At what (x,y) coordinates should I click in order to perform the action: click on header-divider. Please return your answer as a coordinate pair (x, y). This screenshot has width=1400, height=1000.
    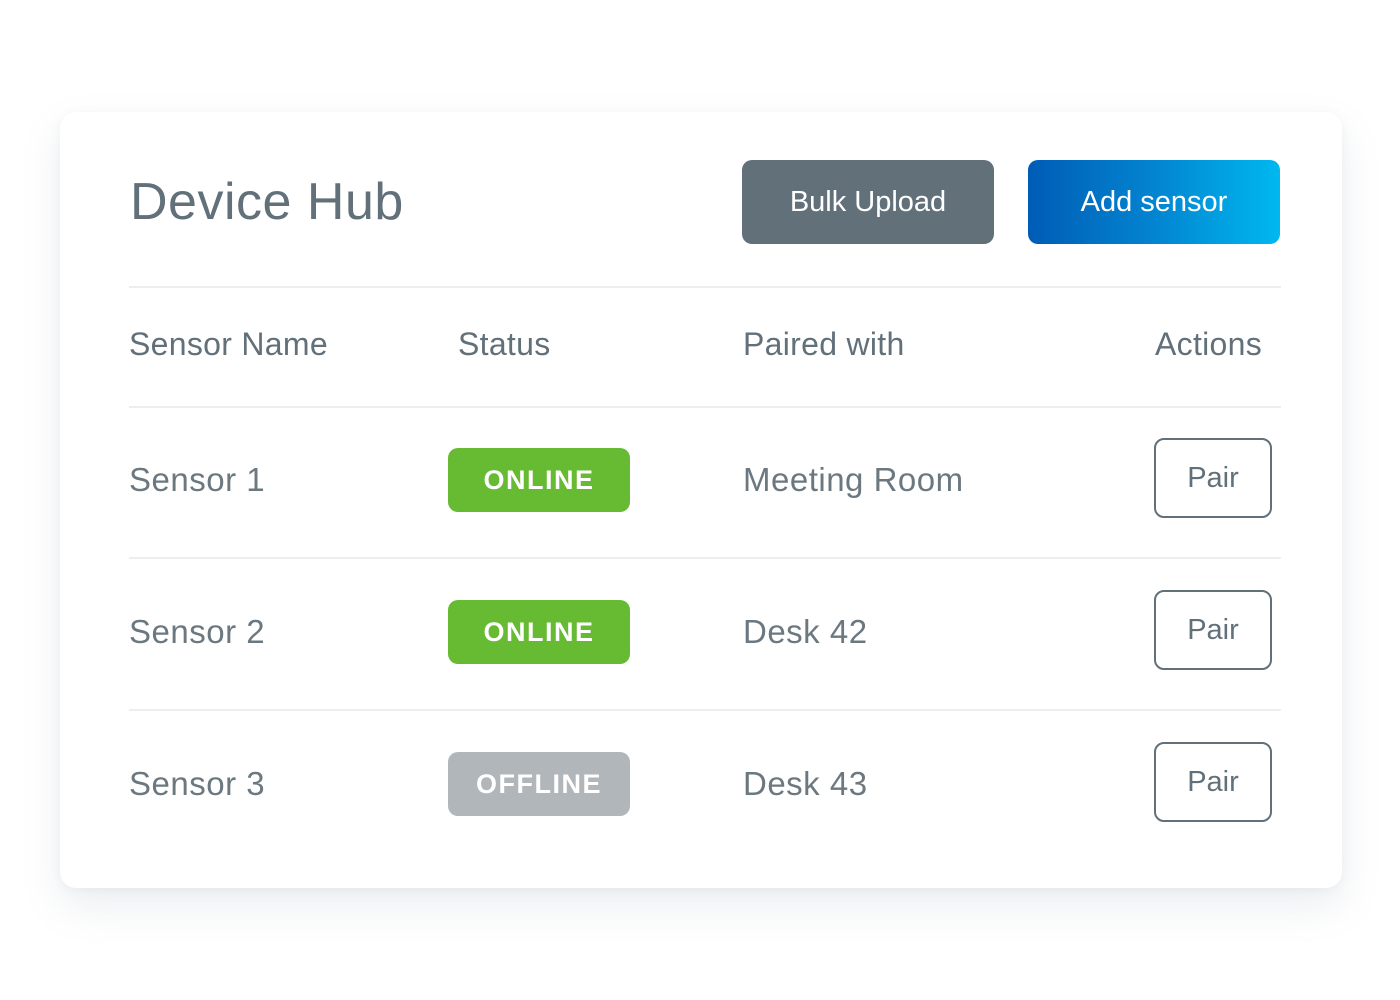
    Looking at the image, I should click on (705, 287).